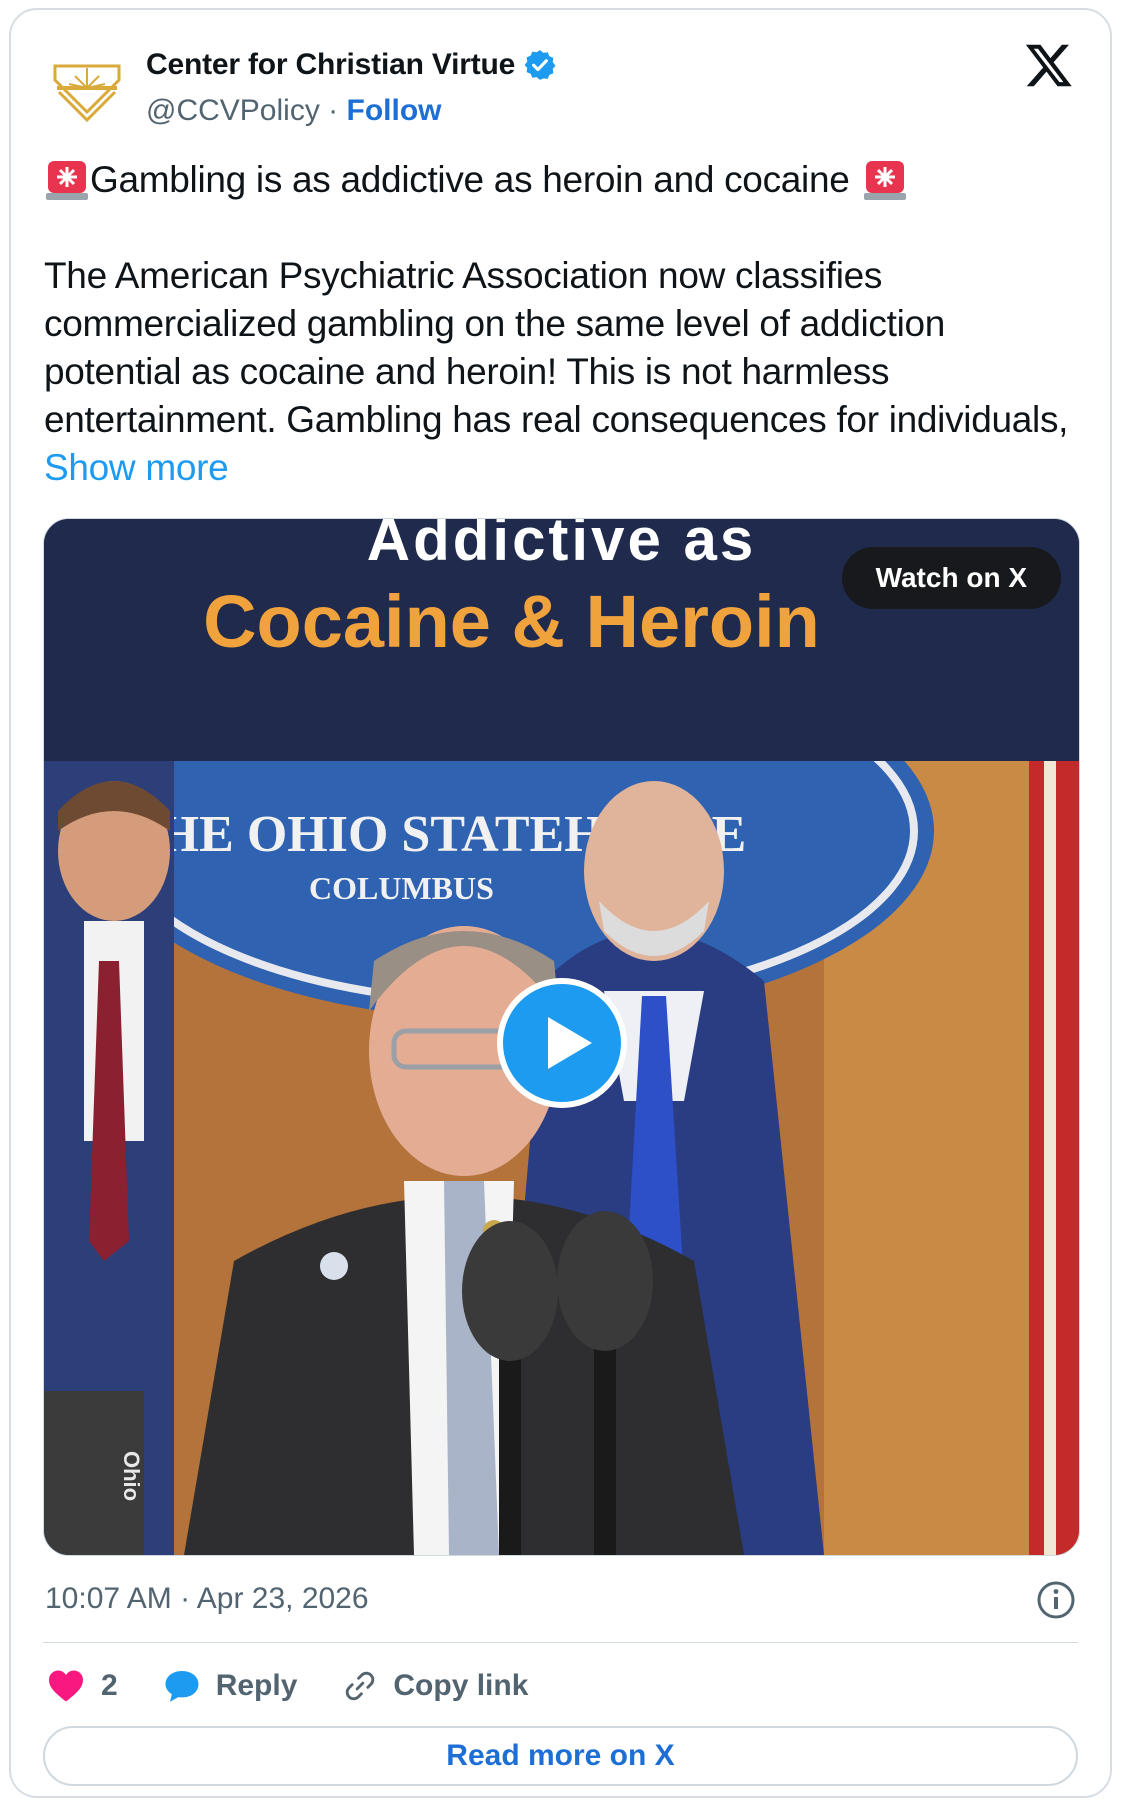 The height and width of the screenshot is (1808, 1121). What do you see at coordinates (182, 1686) in the screenshot?
I see `reply-bubble-icon` at bounding box center [182, 1686].